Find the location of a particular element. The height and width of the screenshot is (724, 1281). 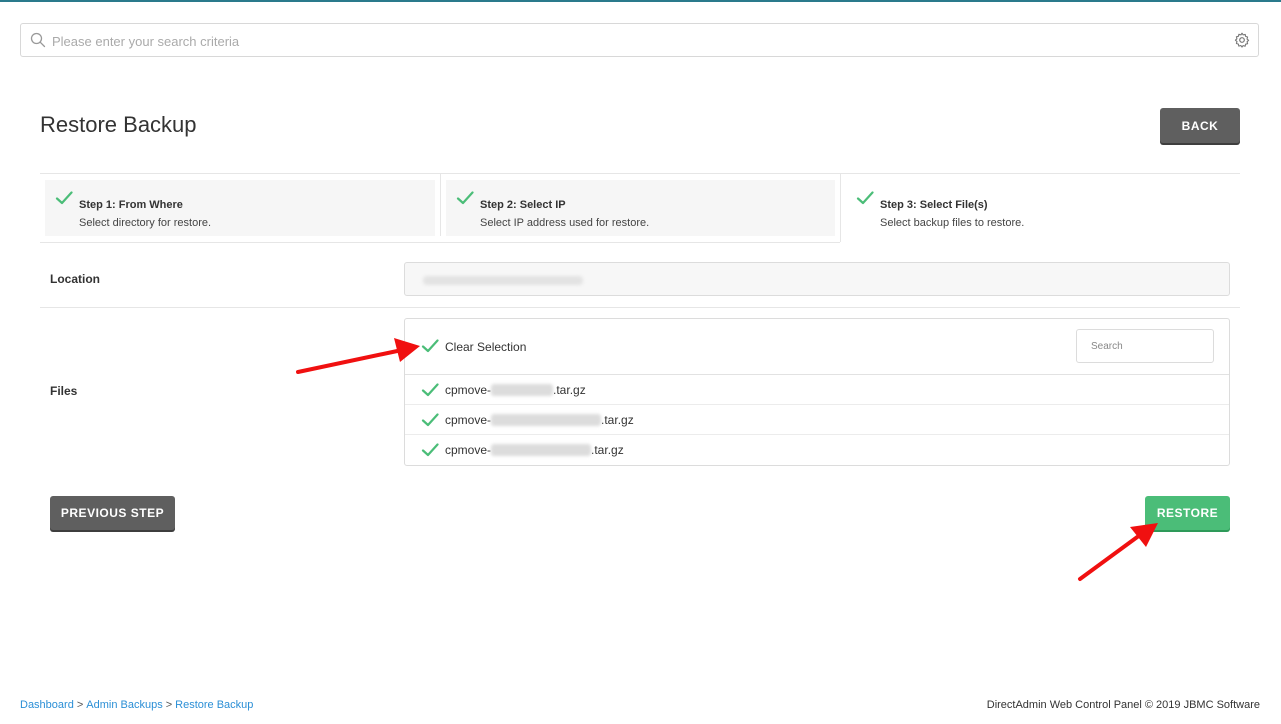

search-icon is located at coordinates (38, 40).